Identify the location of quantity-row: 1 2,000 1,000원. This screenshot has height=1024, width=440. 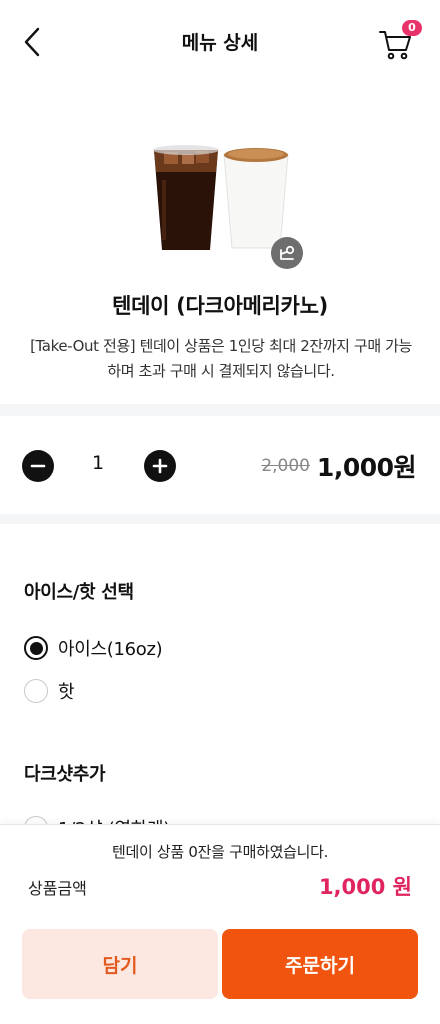
(220, 466).